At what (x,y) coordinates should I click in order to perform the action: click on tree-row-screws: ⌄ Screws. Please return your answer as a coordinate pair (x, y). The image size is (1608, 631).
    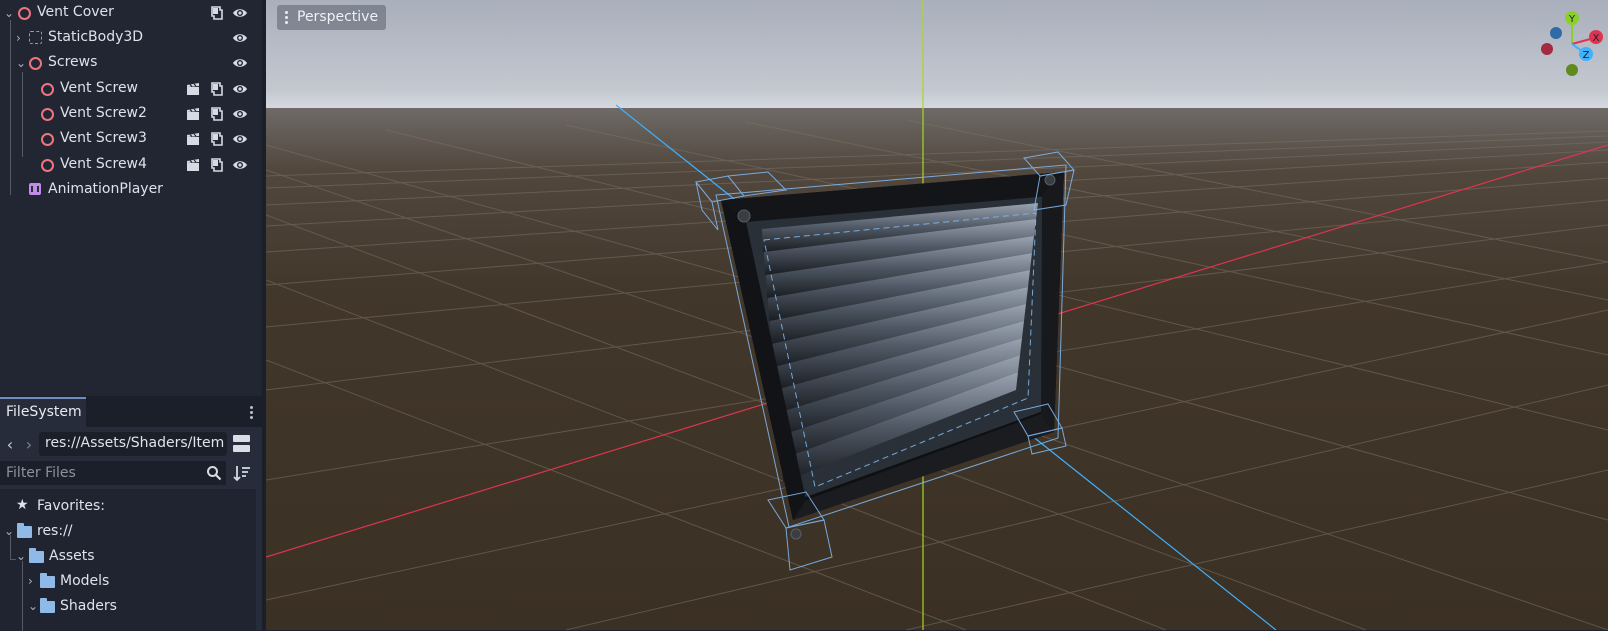
    Looking at the image, I should click on (131, 63).